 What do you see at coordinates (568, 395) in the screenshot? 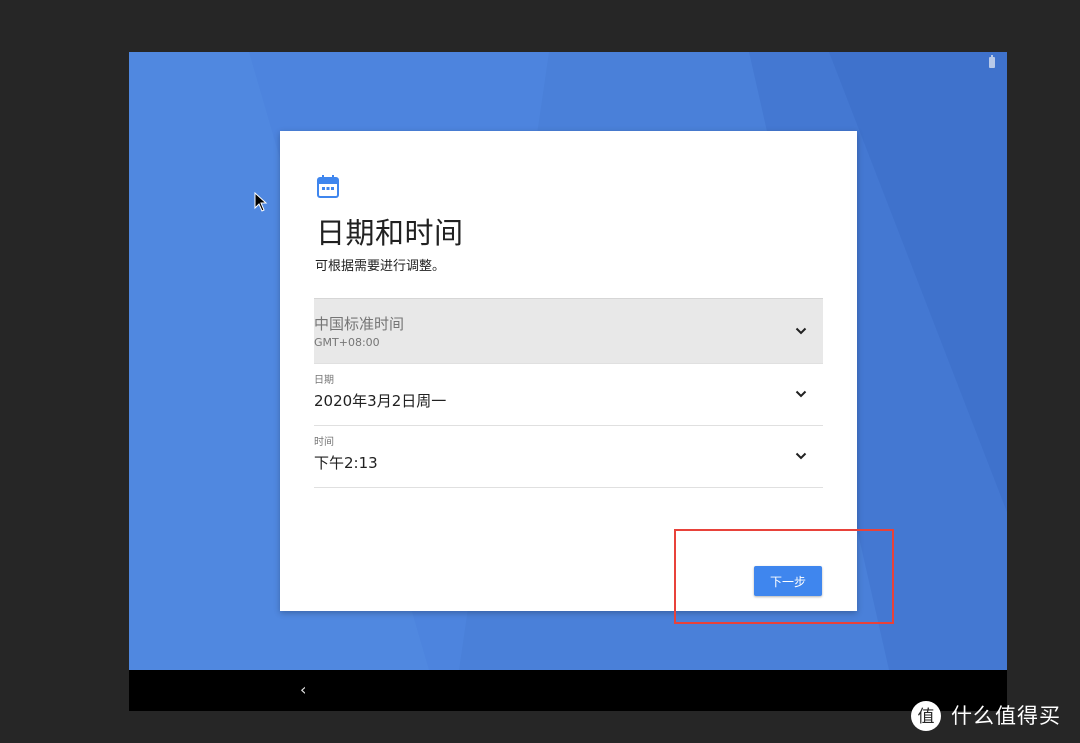
I see `date-dropdown: 日期 2020年3月2日周一` at bounding box center [568, 395].